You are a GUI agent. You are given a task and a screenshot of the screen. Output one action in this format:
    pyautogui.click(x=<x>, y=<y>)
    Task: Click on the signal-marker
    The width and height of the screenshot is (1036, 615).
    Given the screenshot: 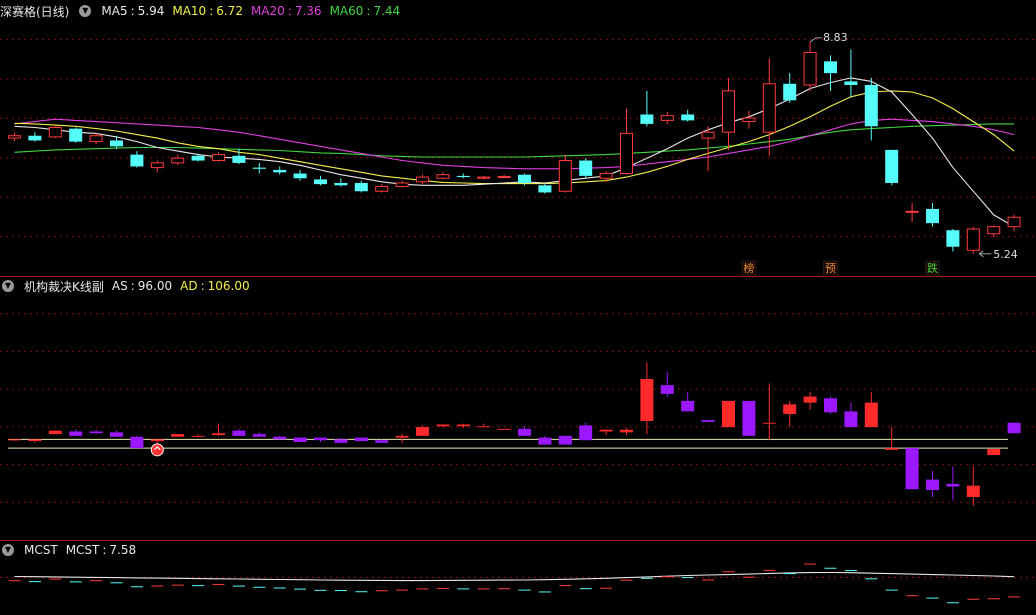 What is the action you would take?
    pyautogui.click(x=157, y=450)
    